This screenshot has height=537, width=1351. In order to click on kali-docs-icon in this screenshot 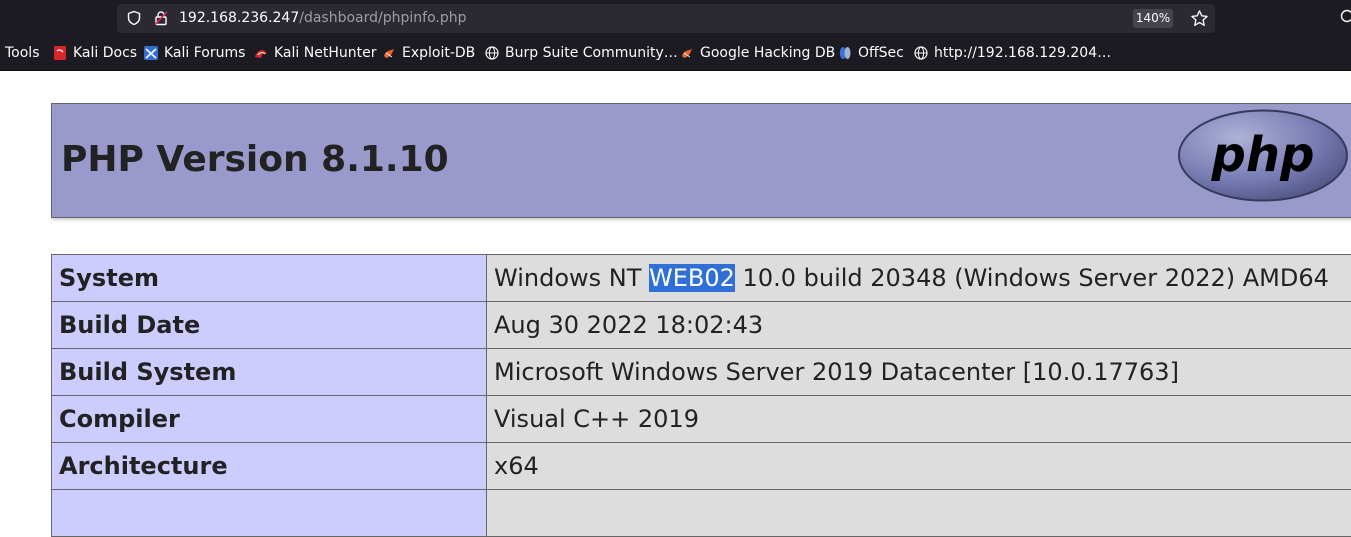, I will do `click(60, 53)`.